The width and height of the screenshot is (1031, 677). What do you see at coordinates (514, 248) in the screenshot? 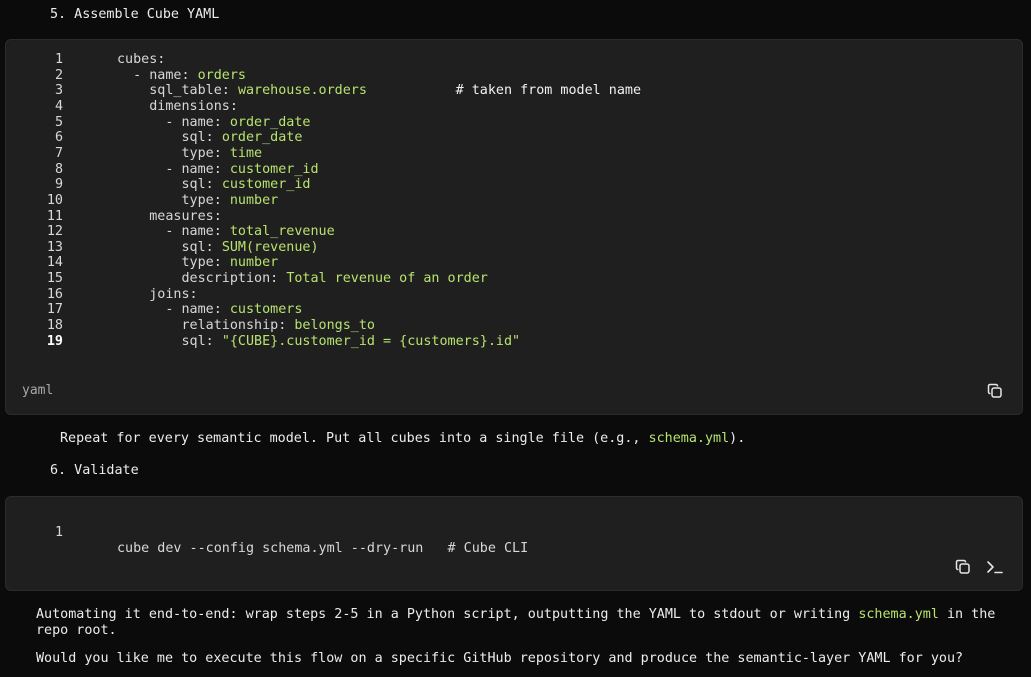
I see `code-line: 13 sql: SUM(revenue)` at bounding box center [514, 248].